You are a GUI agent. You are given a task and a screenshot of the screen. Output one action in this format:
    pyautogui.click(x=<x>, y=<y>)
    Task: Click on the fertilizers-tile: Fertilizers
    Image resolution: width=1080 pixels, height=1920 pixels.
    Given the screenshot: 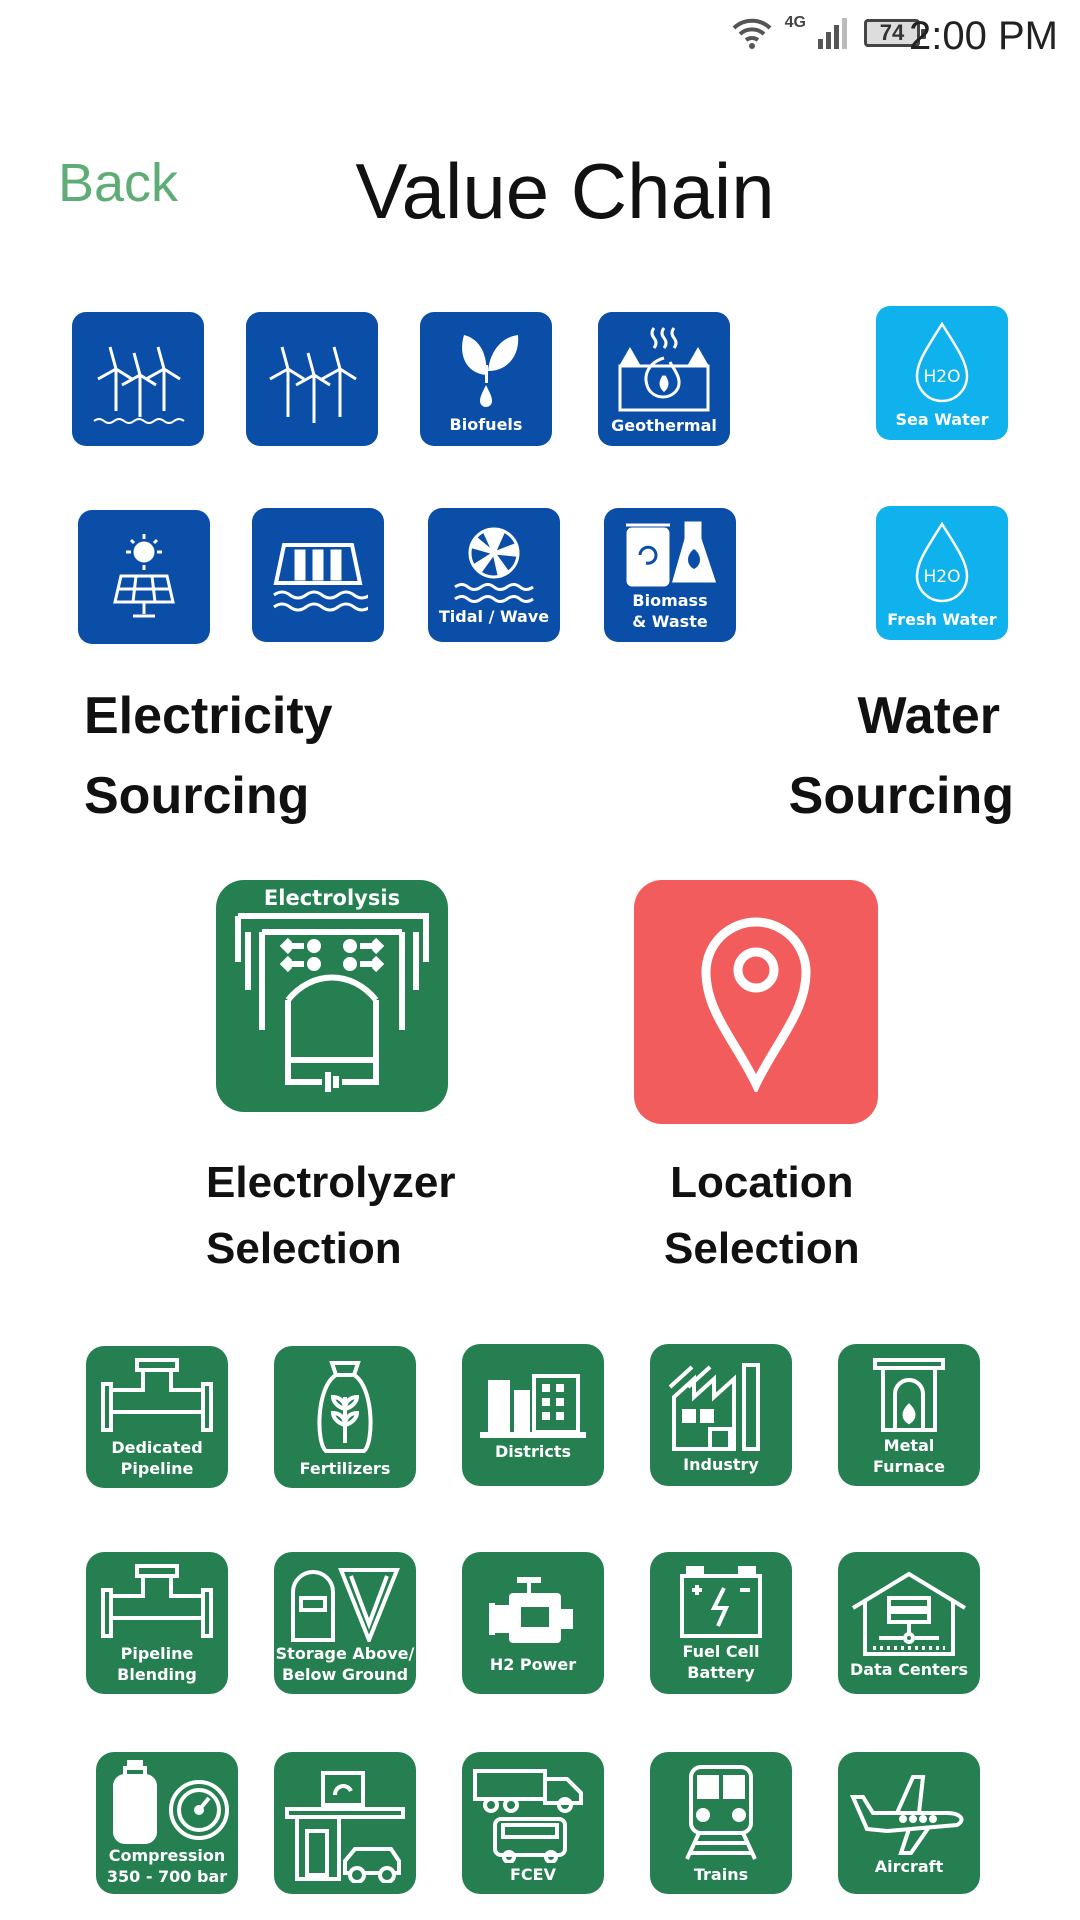 What is the action you would take?
    pyautogui.click(x=345, y=1417)
    